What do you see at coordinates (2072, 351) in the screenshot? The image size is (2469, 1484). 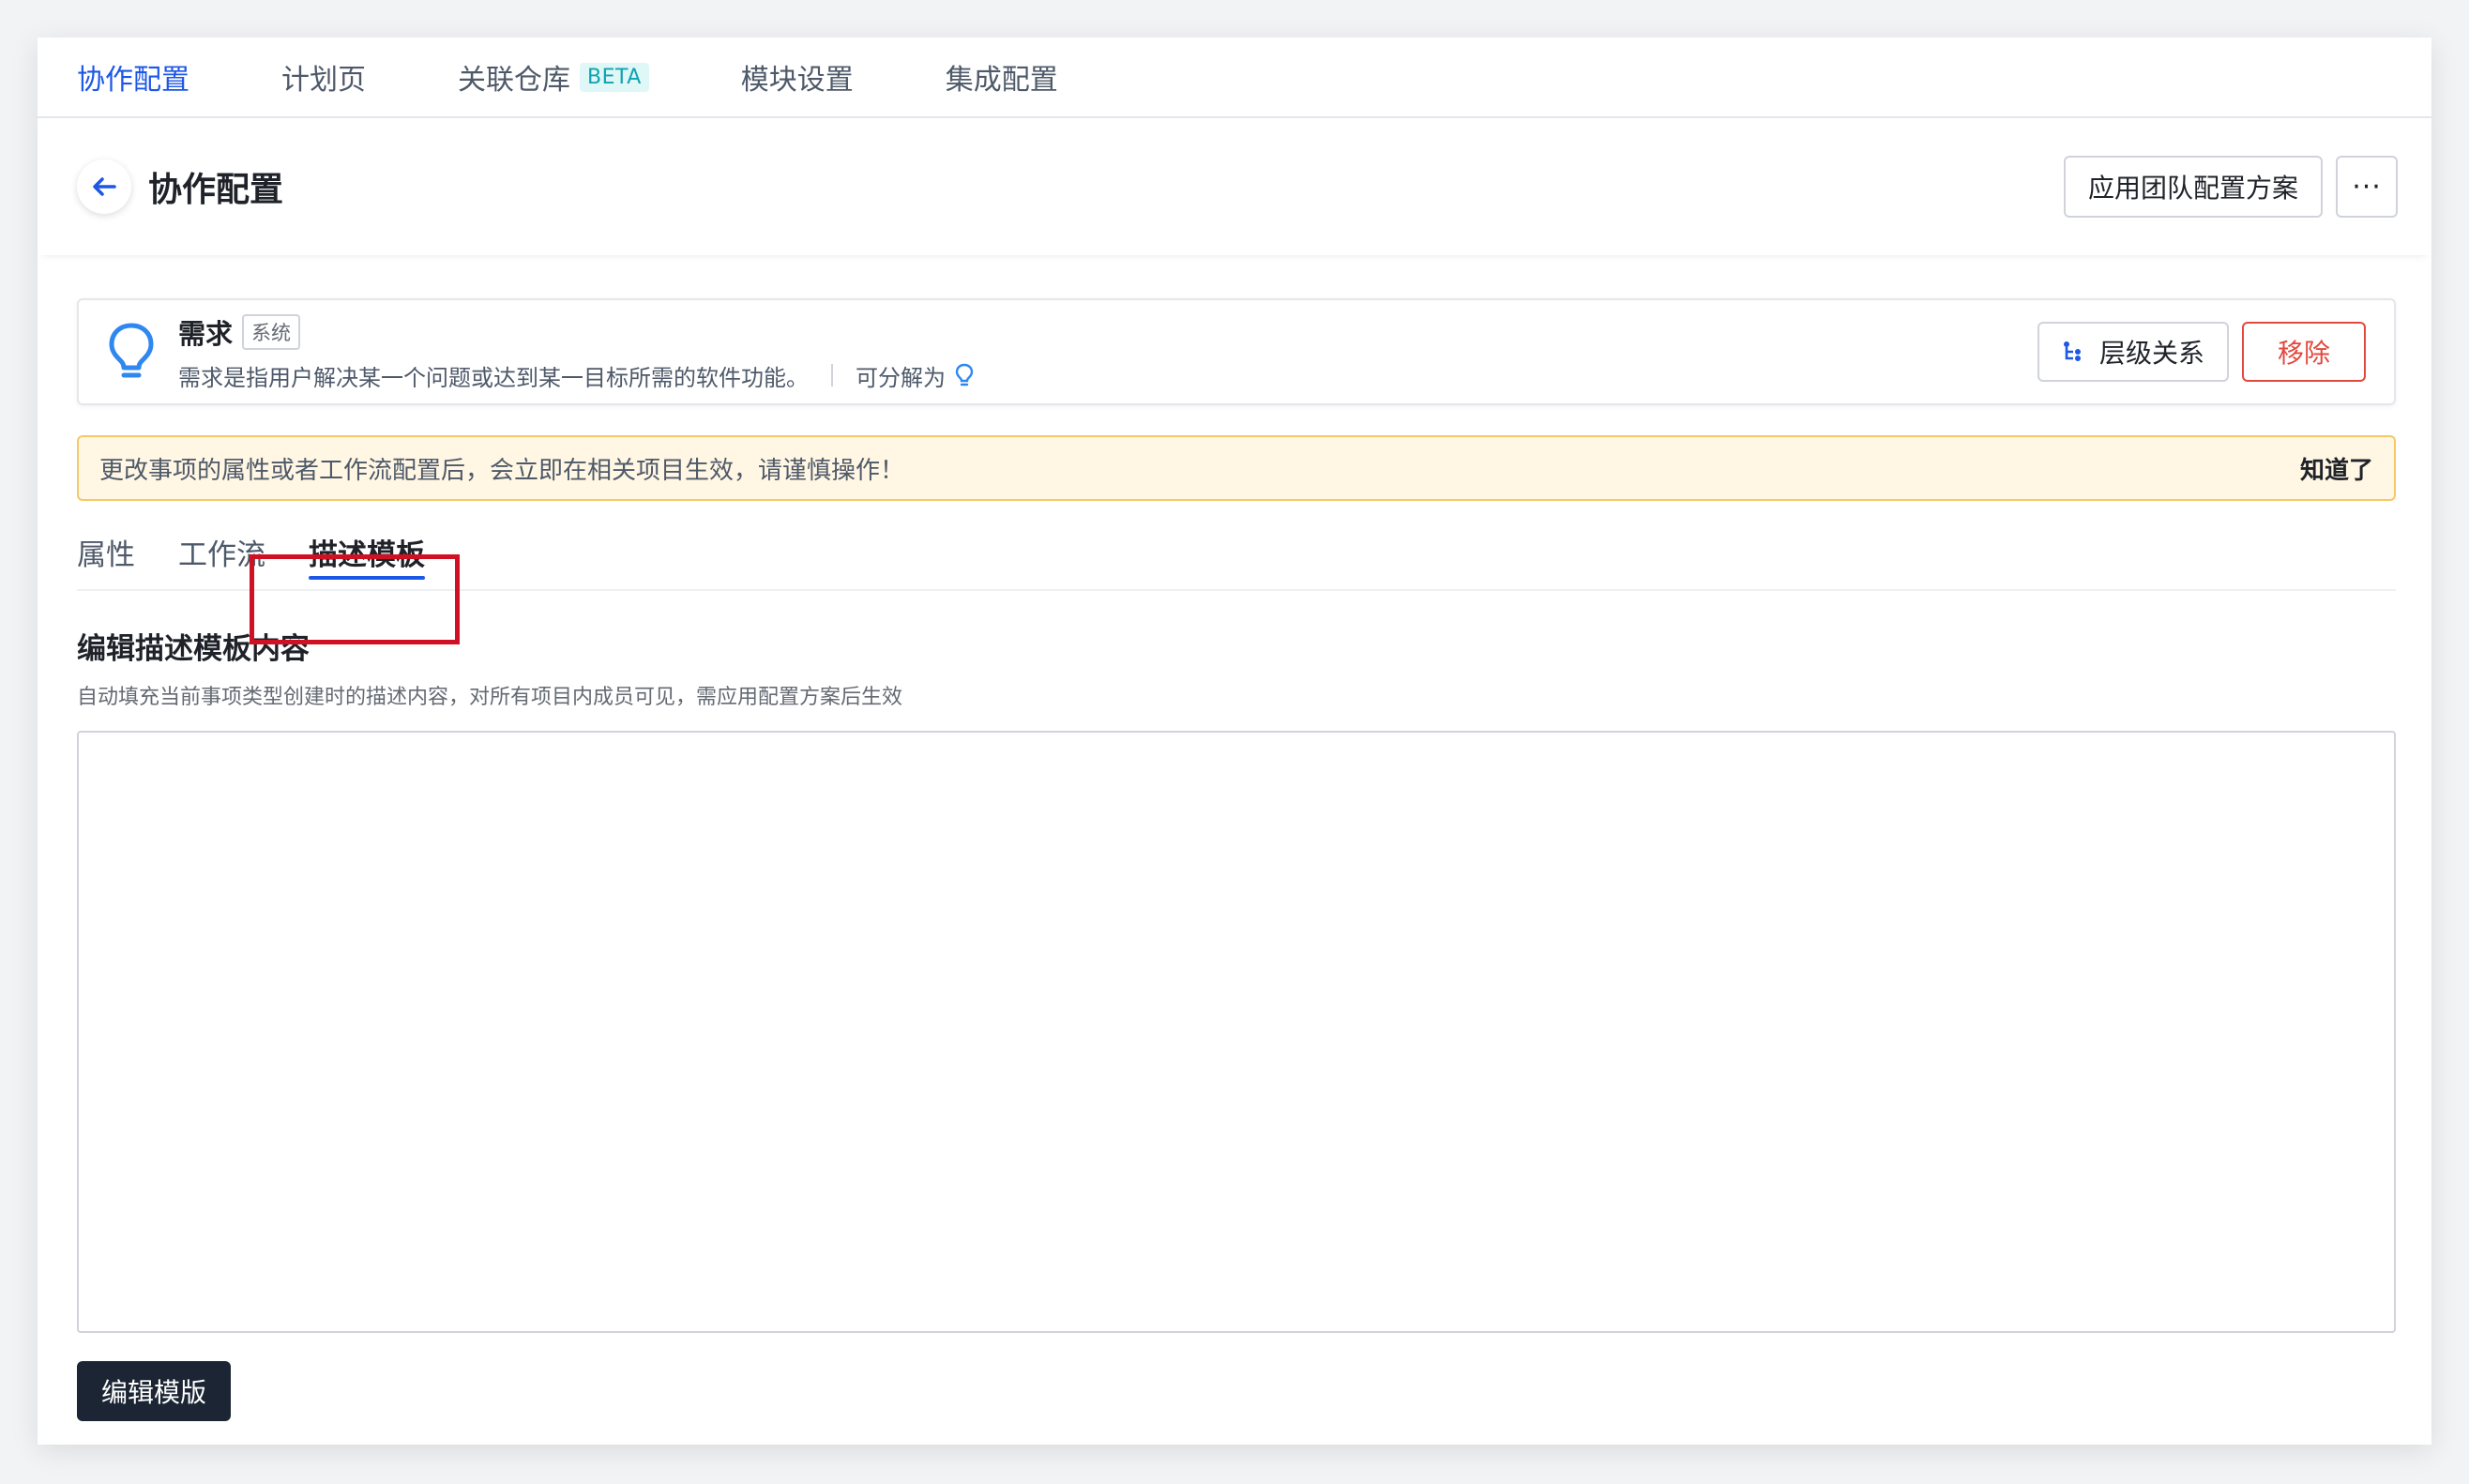 I see `hierarchy-icon` at bounding box center [2072, 351].